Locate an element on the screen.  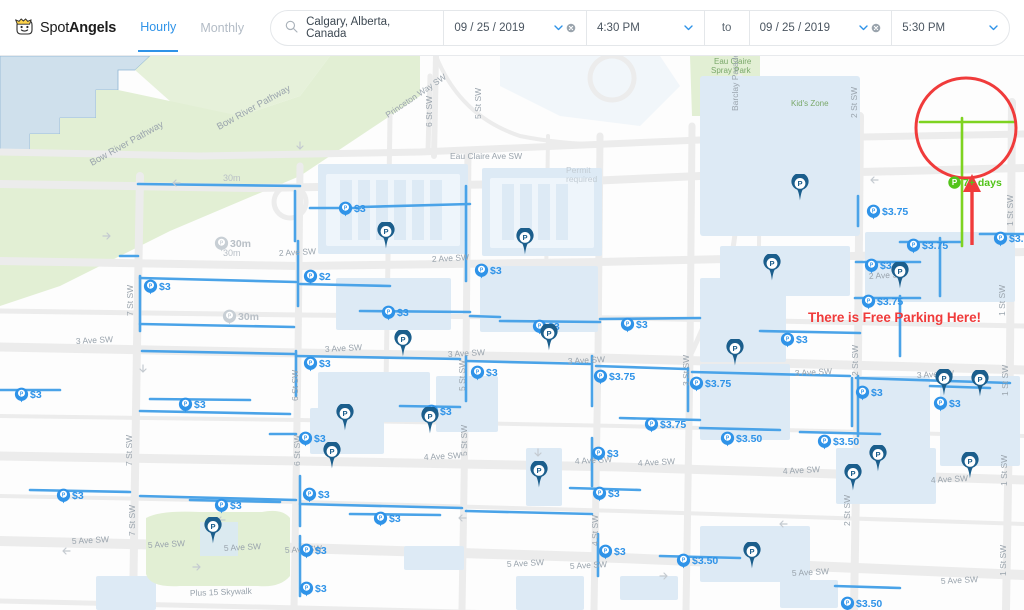
parking-price-marker: P $2 is located at coordinates (317, 277).